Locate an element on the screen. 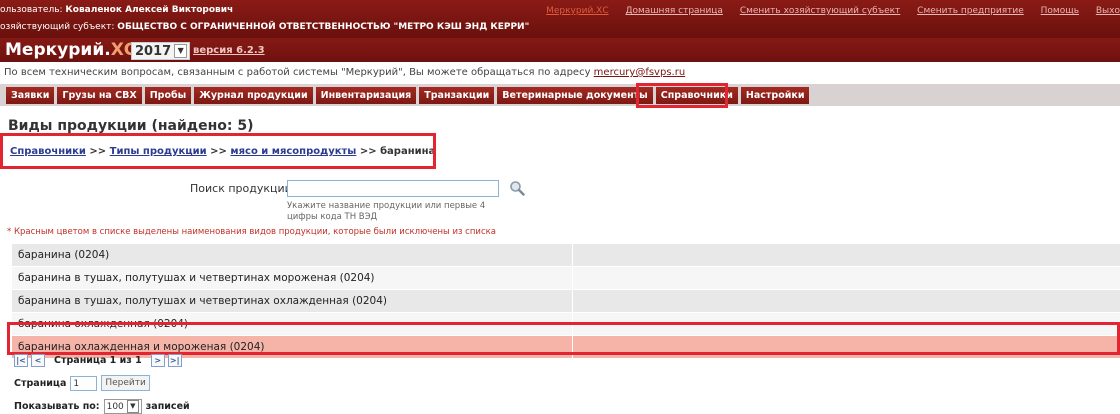 This screenshot has height=414, width=1120. search-input is located at coordinates (393, 188).